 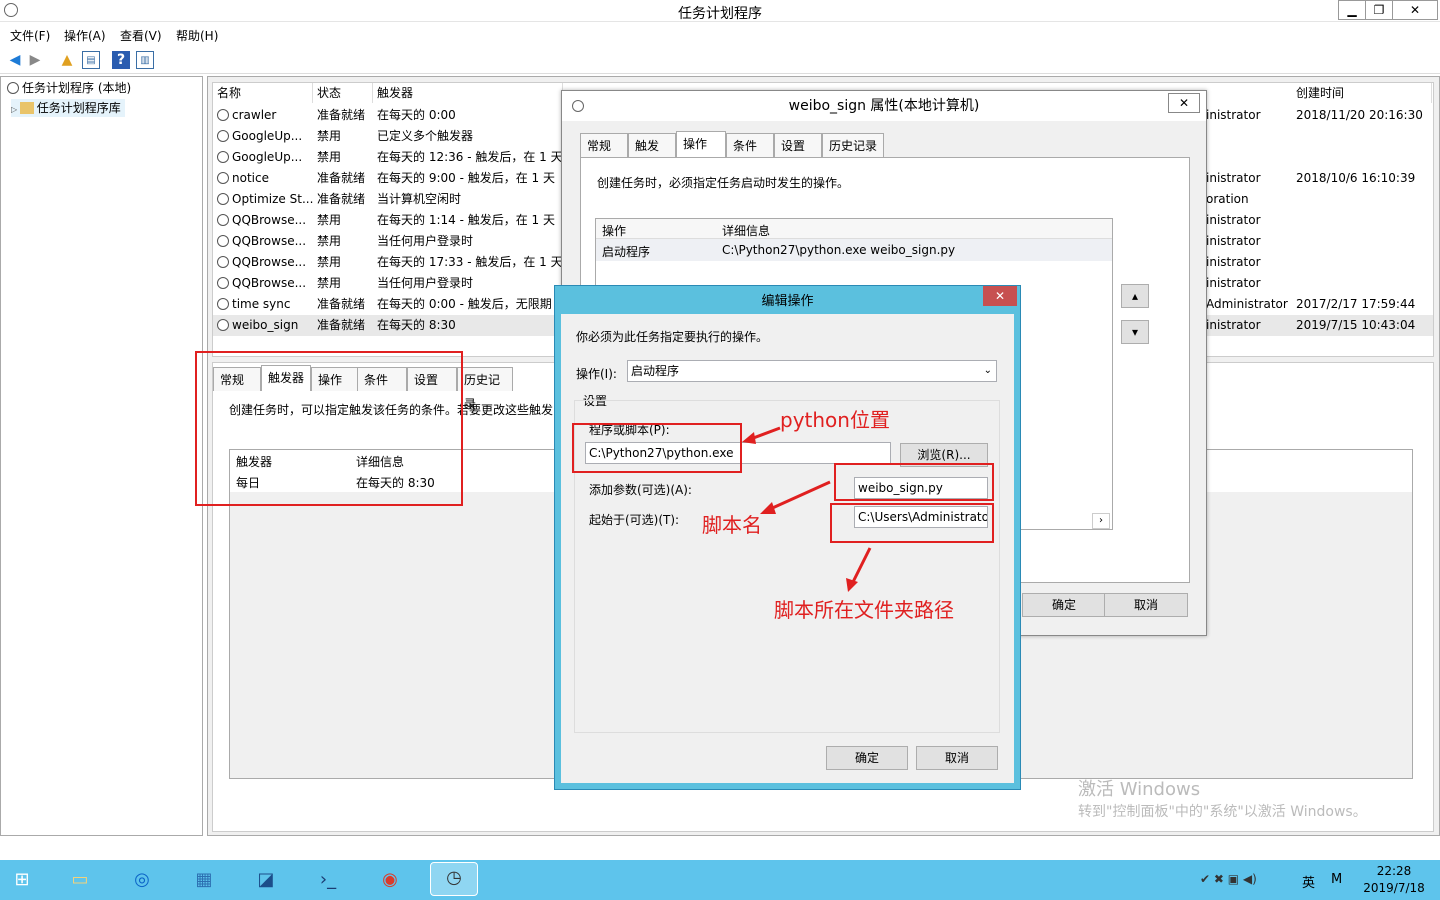 I want to click on prop-tab-conditions: 条件, so click(x=750, y=145).